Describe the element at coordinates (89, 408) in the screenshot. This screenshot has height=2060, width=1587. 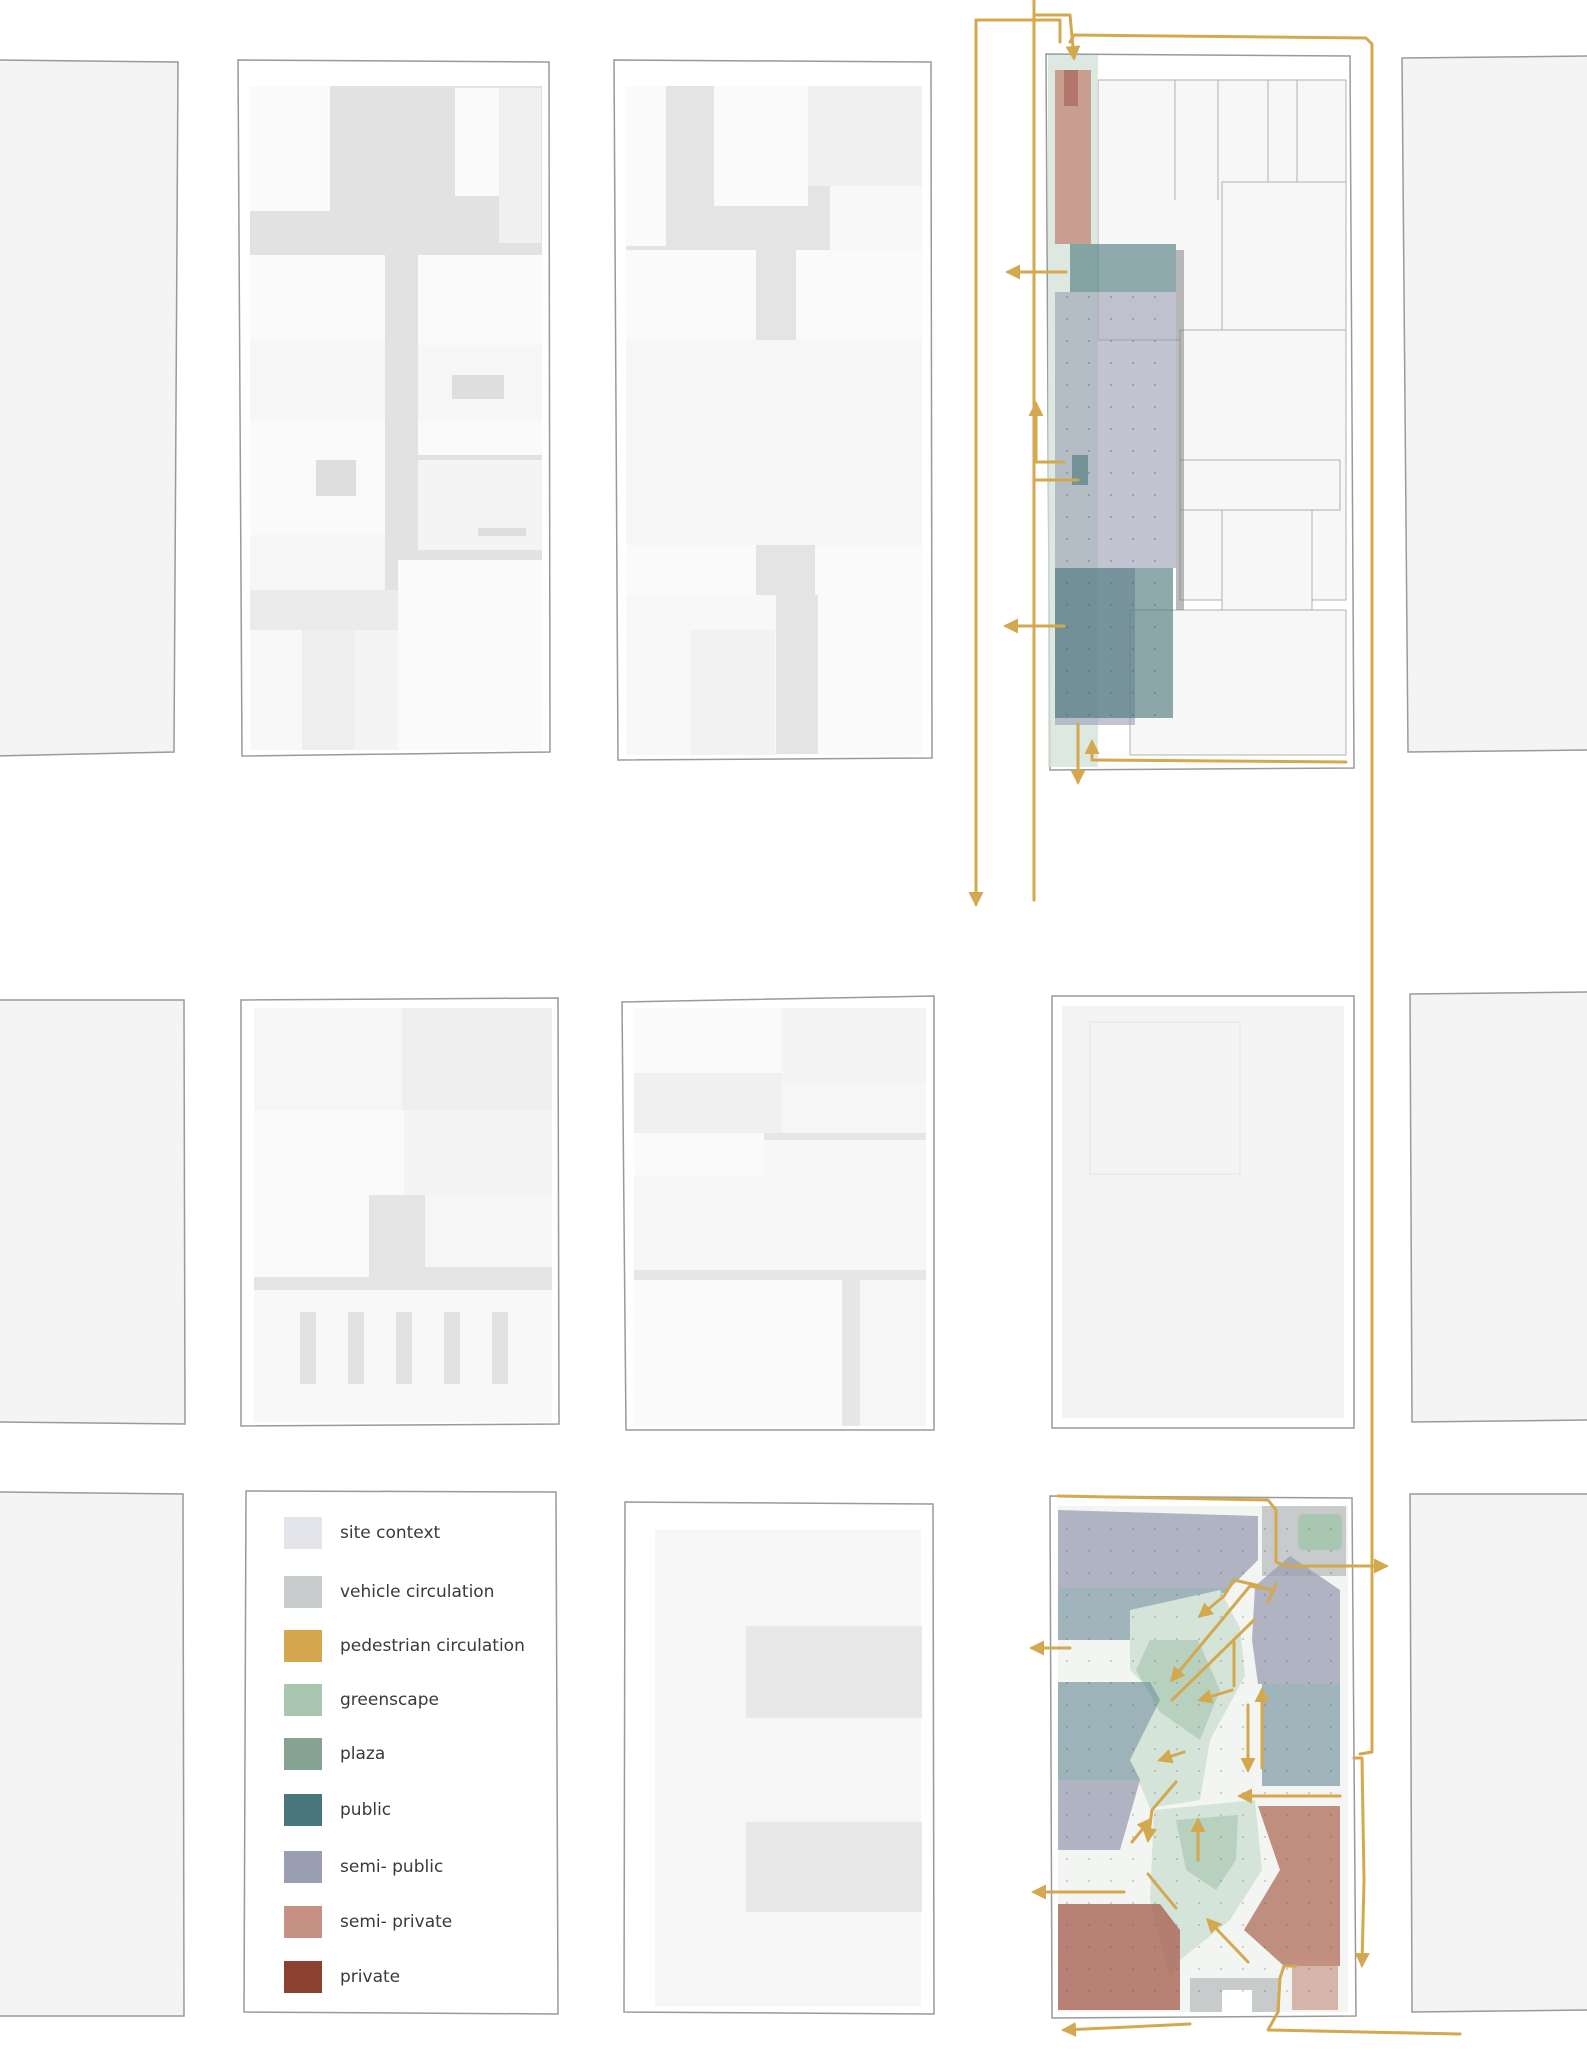
I see `block-row1-col1` at that location.